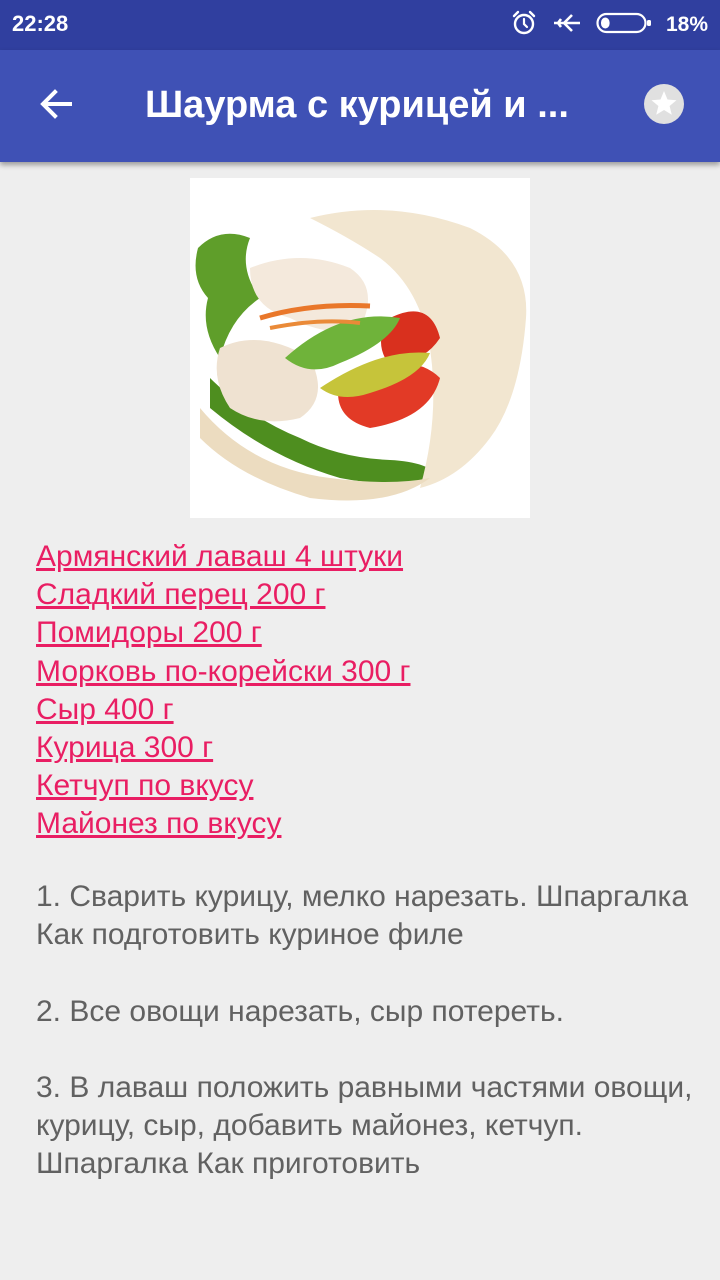  Describe the element at coordinates (360, 25) in the screenshot. I see `status-bar: 22:28 18%` at that location.